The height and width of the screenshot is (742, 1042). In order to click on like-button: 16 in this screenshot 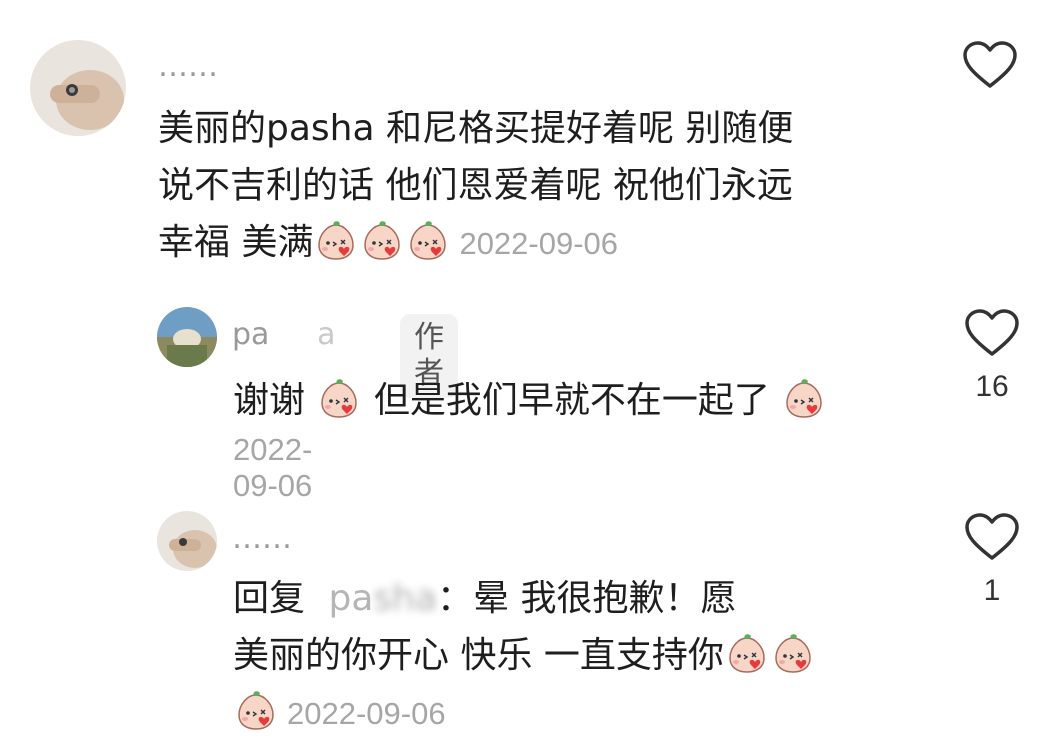, I will do `click(992, 356)`.